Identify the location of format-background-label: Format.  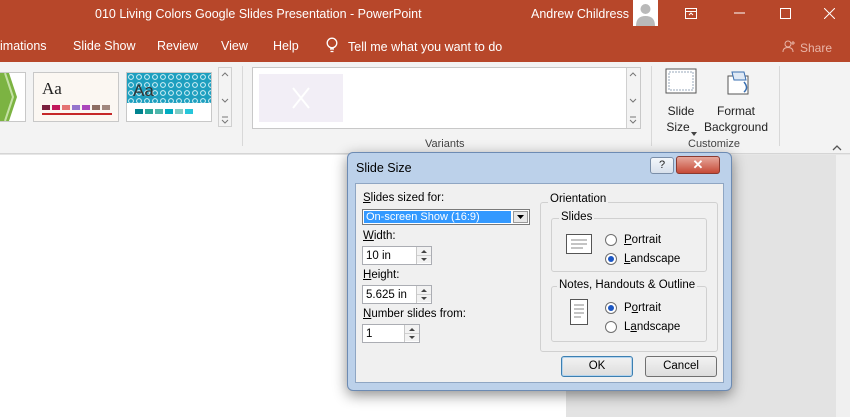
(735, 111).